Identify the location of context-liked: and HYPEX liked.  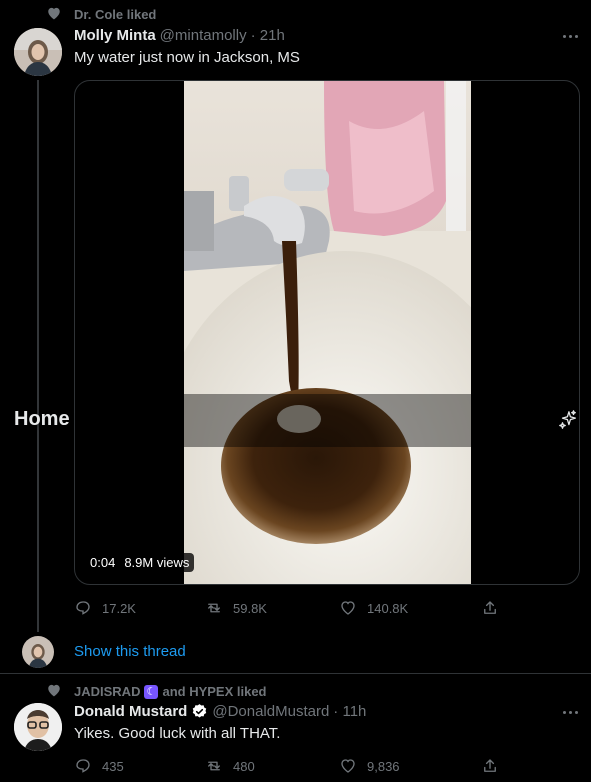
(214, 691).